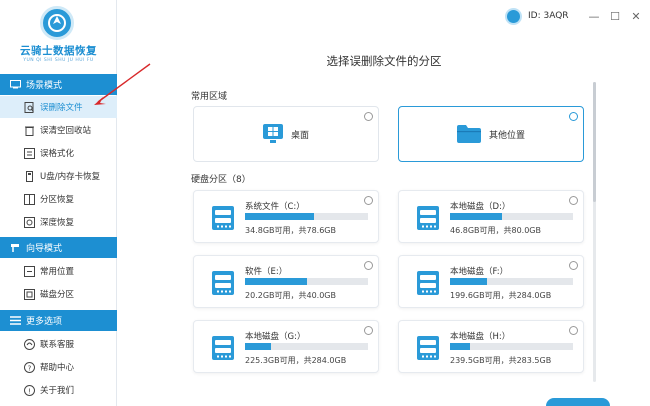 This screenshot has width=650, height=406. I want to click on disk-card: 本地磁盘（H:） 239.5GB可用，共283.5GB, so click(491, 346).